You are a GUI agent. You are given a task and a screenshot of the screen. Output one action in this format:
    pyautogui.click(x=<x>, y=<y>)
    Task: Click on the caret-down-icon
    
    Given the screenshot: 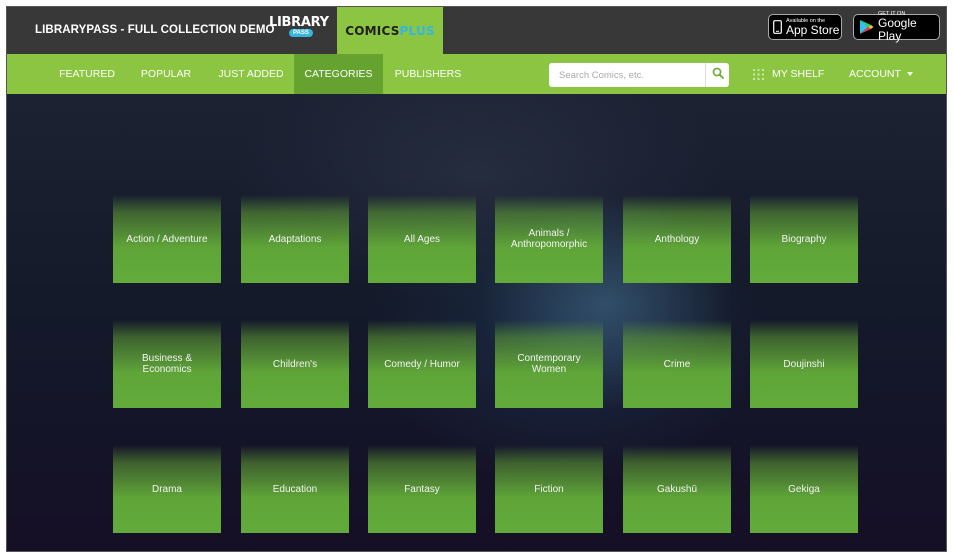 What is the action you would take?
    pyautogui.click(x=909, y=74)
    